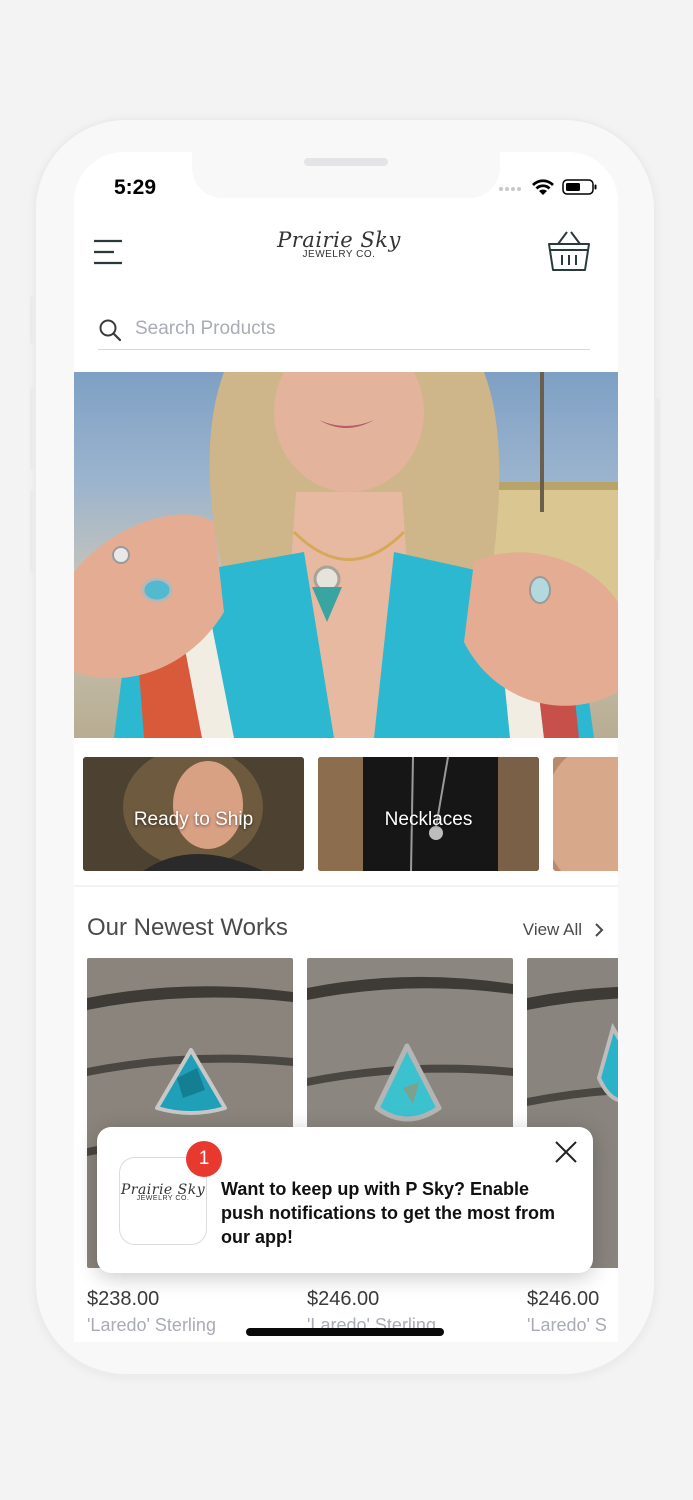 The width and height of the screenshot is (693, 1500). What do you see at coordinates (193, 819) in the screenshot?
I see `category-label: Ready to Ship` at bounding box center [193, 819].